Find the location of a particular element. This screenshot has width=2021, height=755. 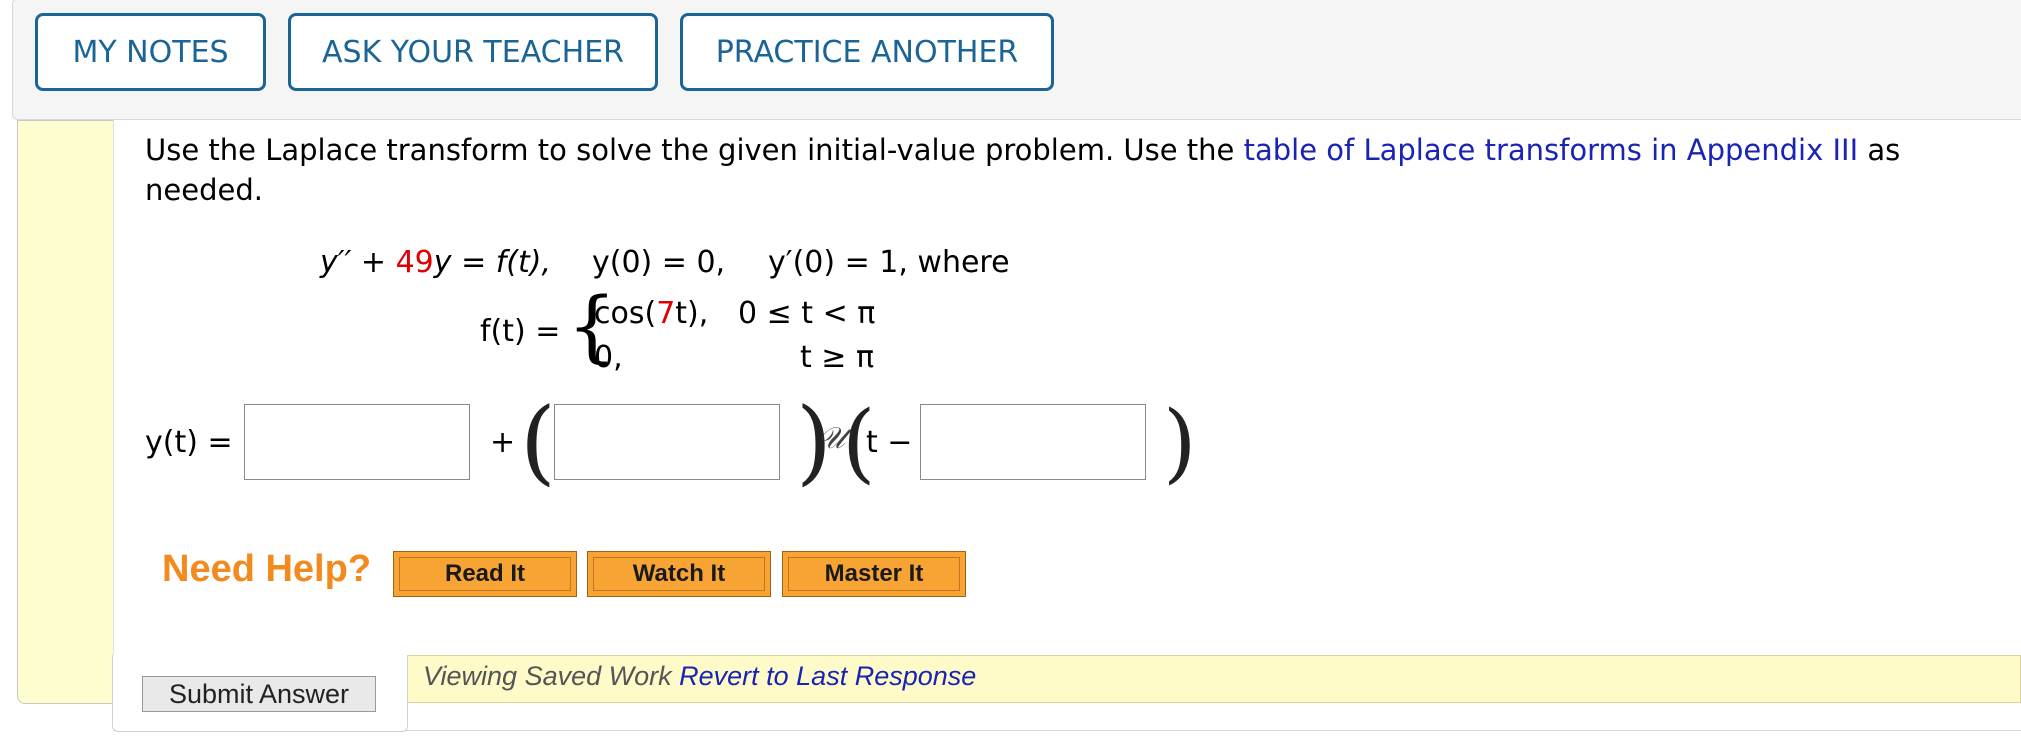

read-it-label: Read It is located at coordinates (484, 573).